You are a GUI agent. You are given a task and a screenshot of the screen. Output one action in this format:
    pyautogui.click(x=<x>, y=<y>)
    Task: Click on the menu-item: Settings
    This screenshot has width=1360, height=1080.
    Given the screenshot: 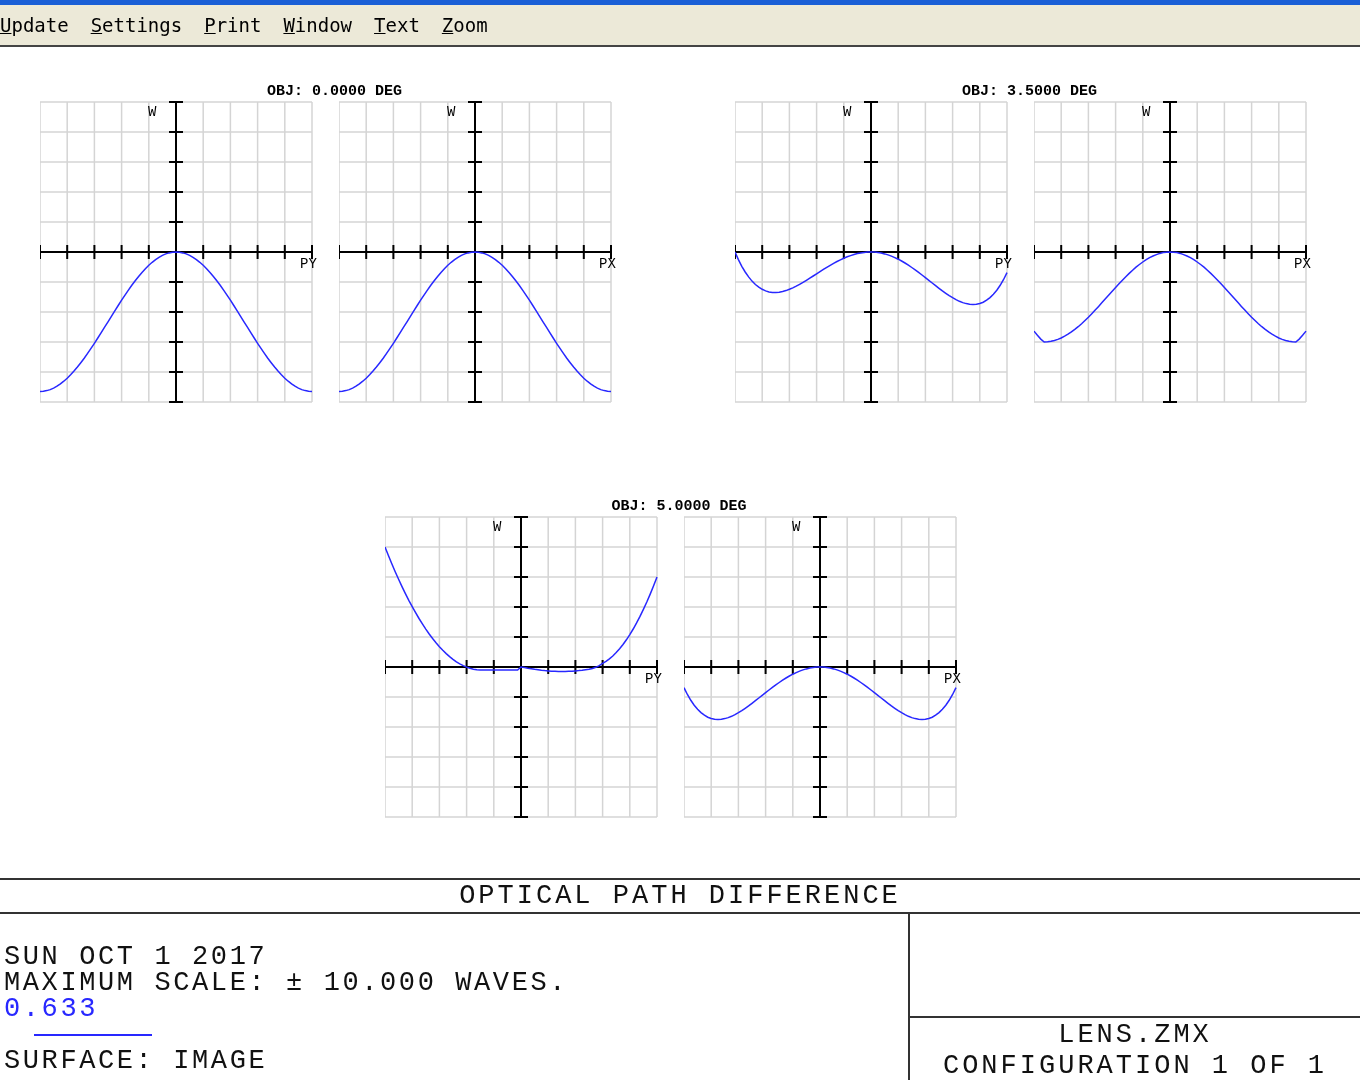 What is the action you would take?
    pyautogui.click(x=136, y=25)
    